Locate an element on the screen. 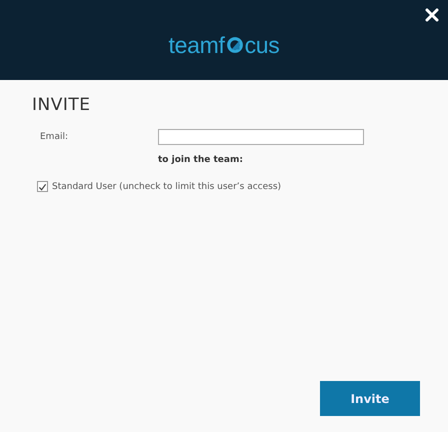 Image resolution: width=448 pixels, height=432 pixels. invite-button: Invite is located at coordinates (370, 398).